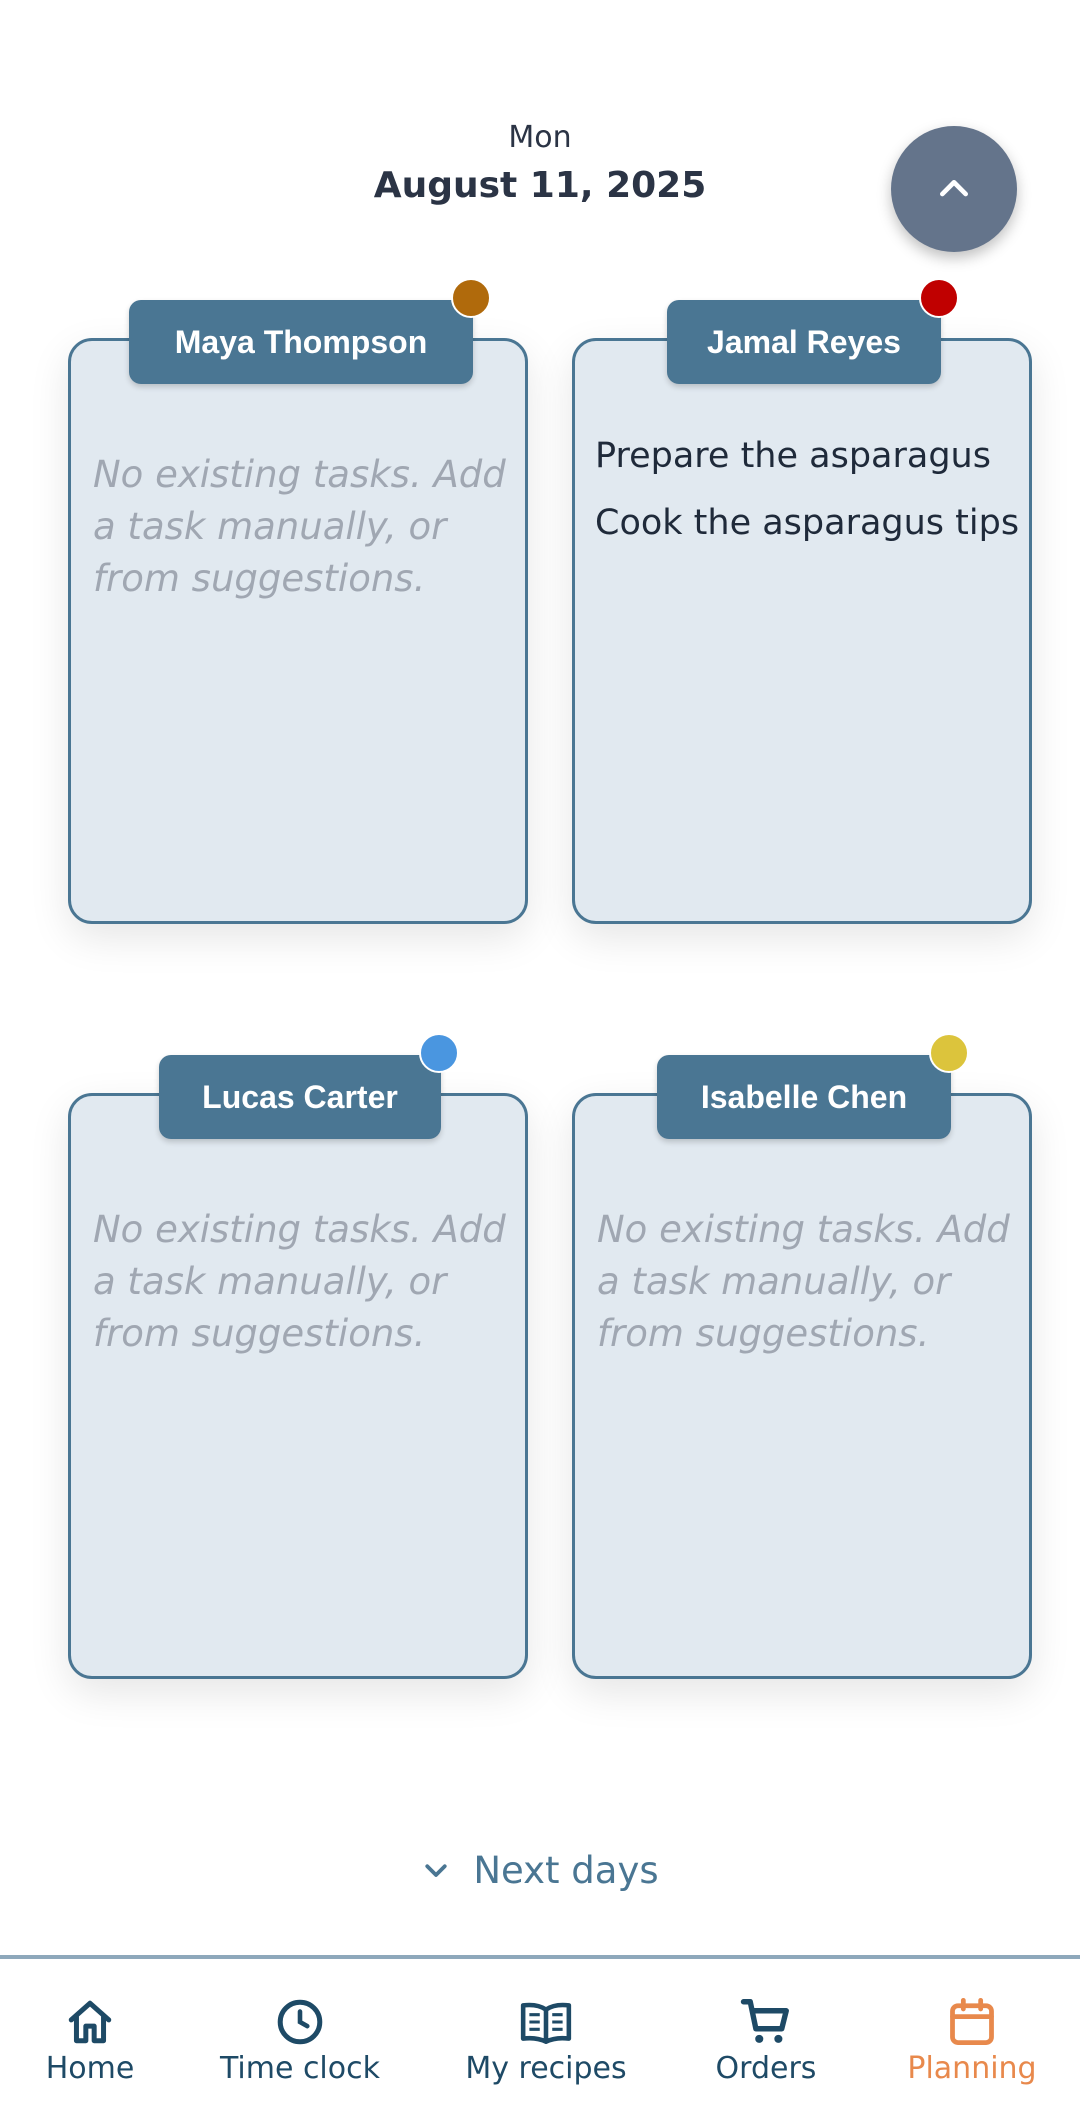 Image resolution: width=1080 pixels, height=2123 pixels. What do you see at coordinates (764, 2021) in the screenshot?
I see `cart-icon` at bounding box center [764, 2021].